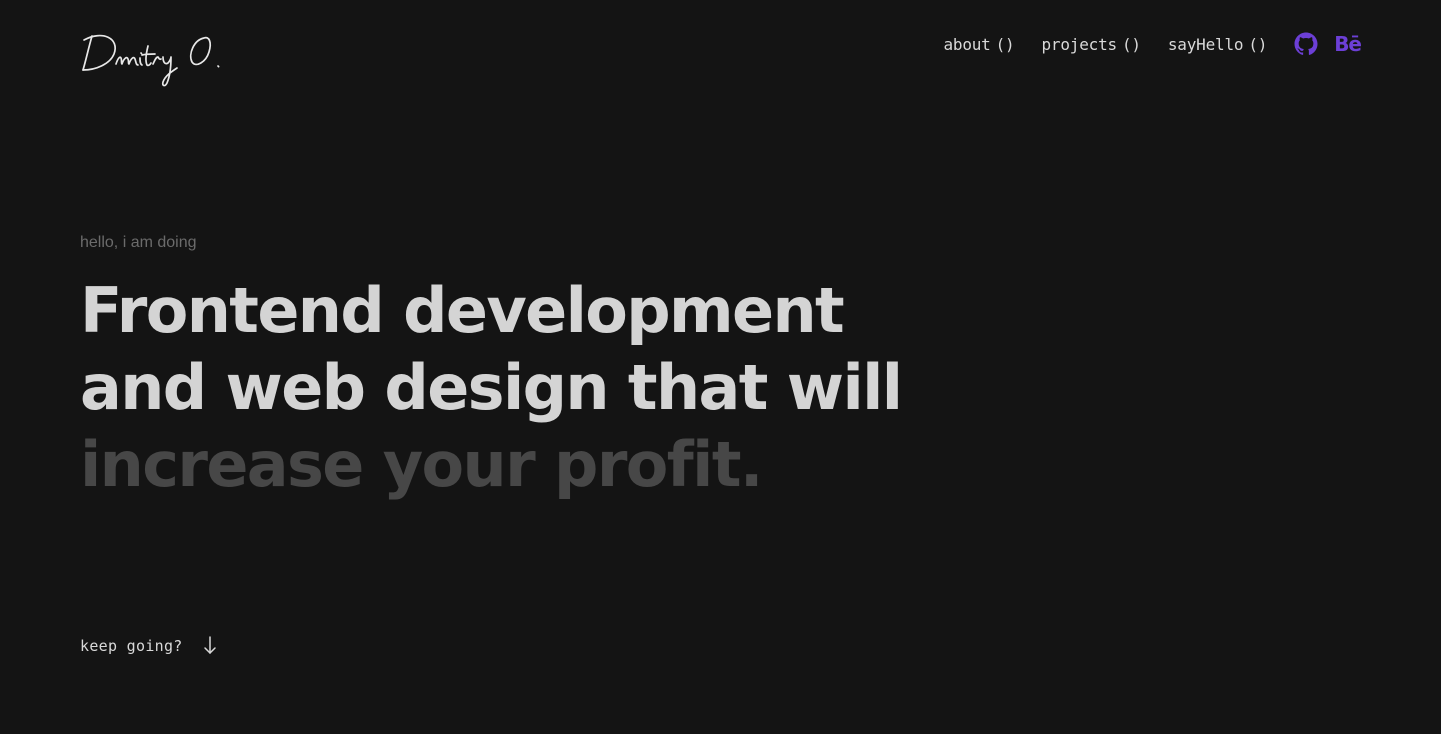  Describe the element at coordinates (1005, 44) in the screenshot. I see `nav-link-about-parens: ()` at that location.